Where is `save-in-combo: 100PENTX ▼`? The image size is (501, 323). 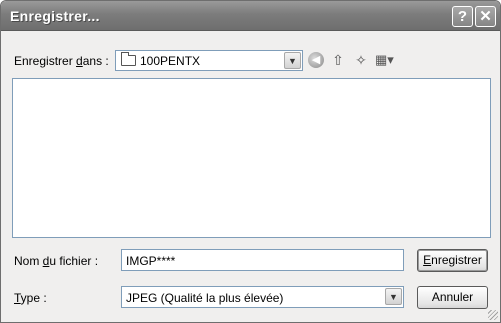 save-in-combo: 100PENTX ▼ is located at coordinates (209, 60).